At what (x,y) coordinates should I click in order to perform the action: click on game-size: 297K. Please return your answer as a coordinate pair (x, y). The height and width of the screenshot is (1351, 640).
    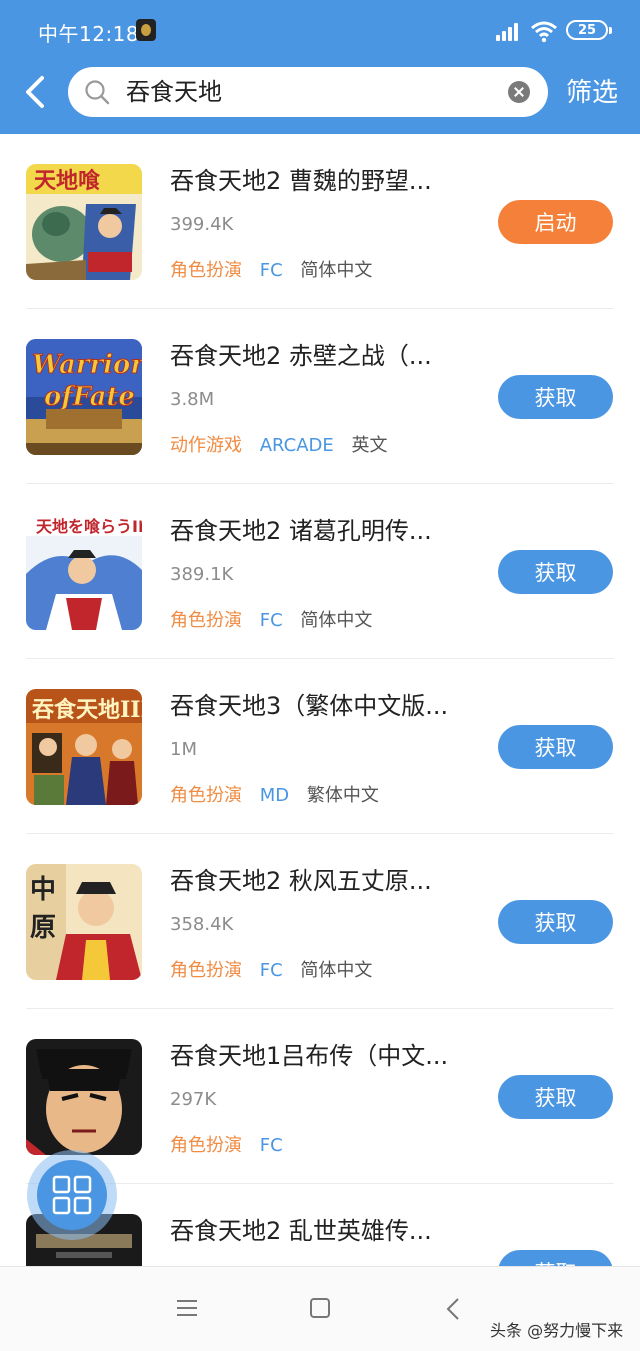
    Looking at the image, I should click on (193, 1099).